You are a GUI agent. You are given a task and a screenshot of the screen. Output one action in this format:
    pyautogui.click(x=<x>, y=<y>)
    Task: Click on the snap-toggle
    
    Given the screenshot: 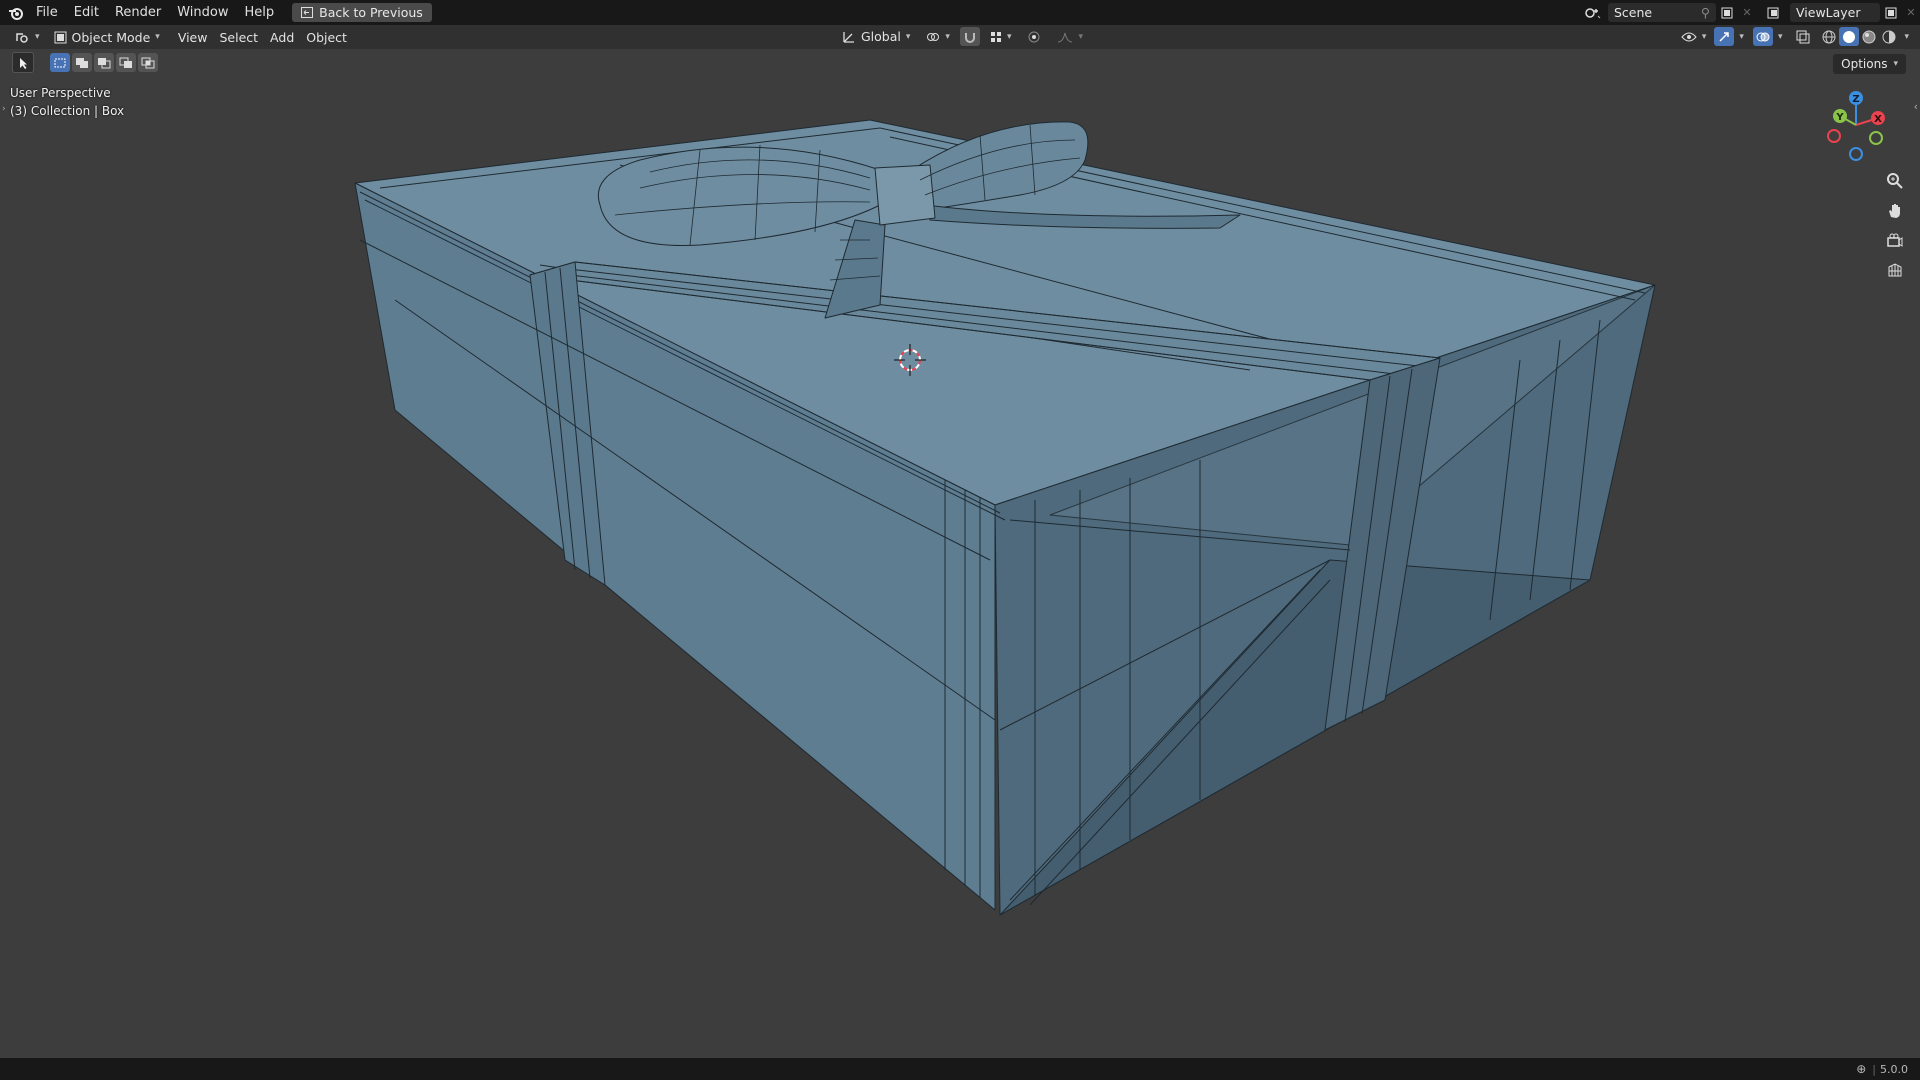 What is the action you would take?
    pyautogui.click(x=969, y=36)
    